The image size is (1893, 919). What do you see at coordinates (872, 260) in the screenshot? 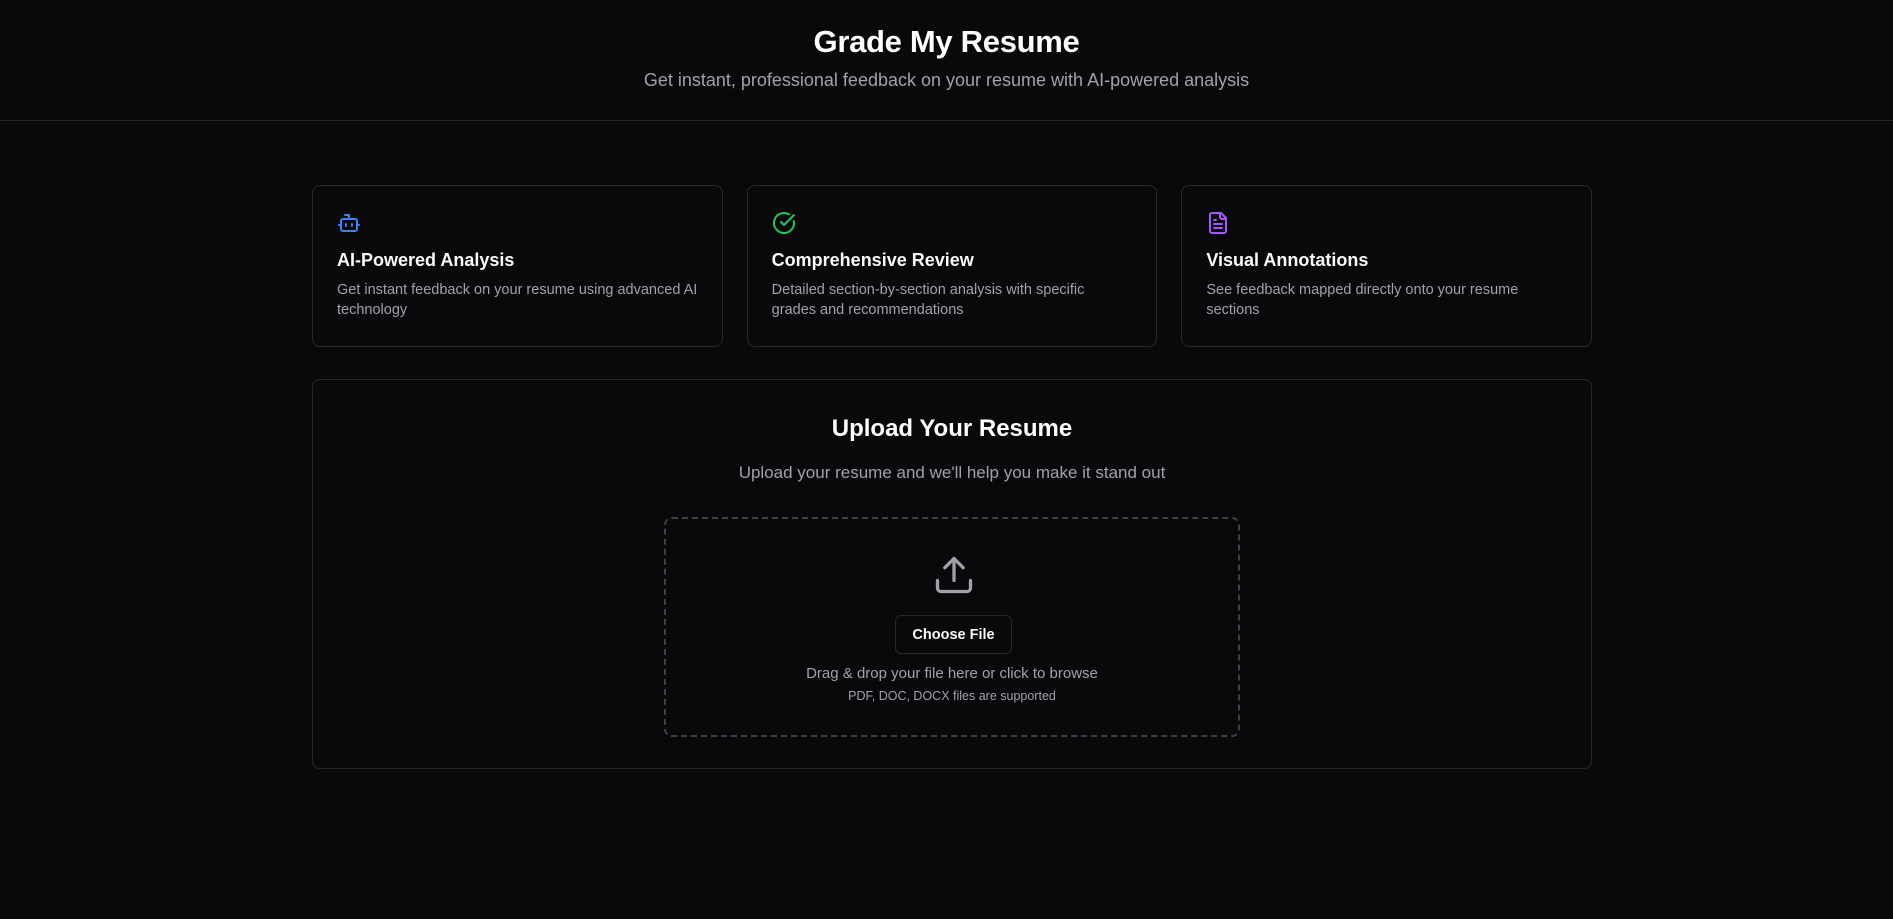
I see `feature-title: Comprehensive Review` at bounding box center [872, 260].